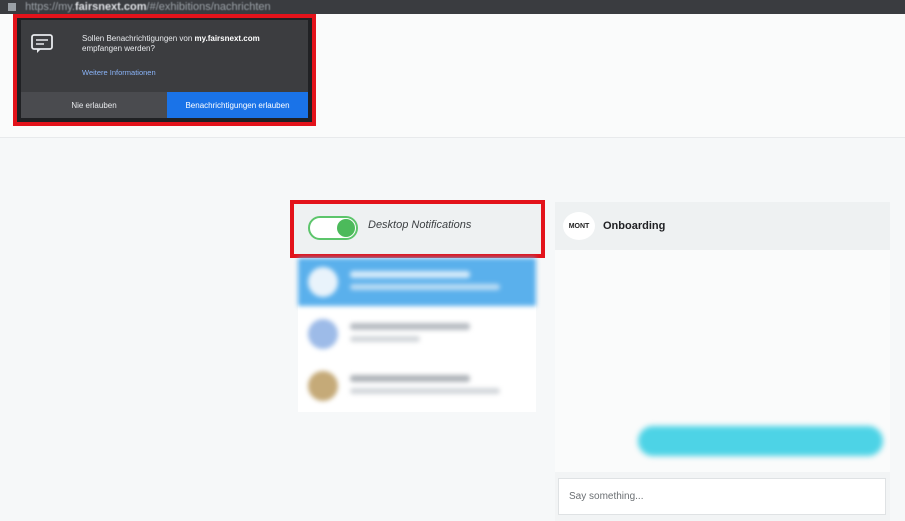 Image resolution: width=905 pixels, height=521 pixels. Describe the element at coordinates (119, 72) in the screenshot. I see `more-info-link: Weitere Informationen` at that location.